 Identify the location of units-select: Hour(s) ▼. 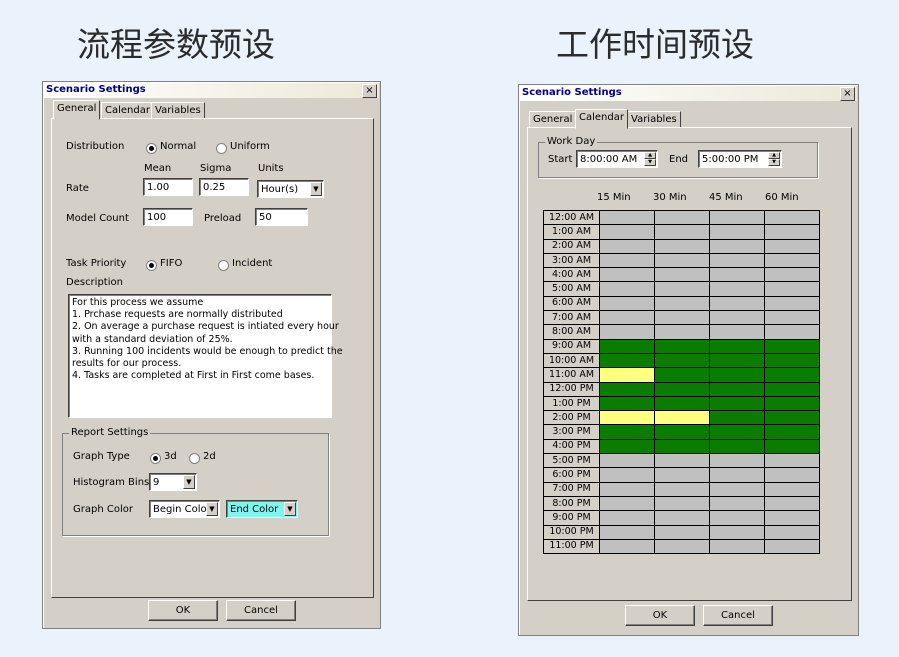
(290, 189).